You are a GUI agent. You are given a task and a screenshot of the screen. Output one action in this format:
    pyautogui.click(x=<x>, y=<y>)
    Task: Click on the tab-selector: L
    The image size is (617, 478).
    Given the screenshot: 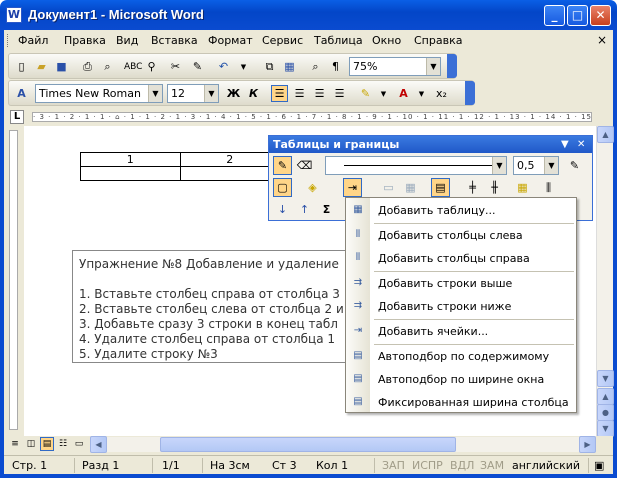 What is the action you would take?
    pyautogui.click(x=17, y=117)
    